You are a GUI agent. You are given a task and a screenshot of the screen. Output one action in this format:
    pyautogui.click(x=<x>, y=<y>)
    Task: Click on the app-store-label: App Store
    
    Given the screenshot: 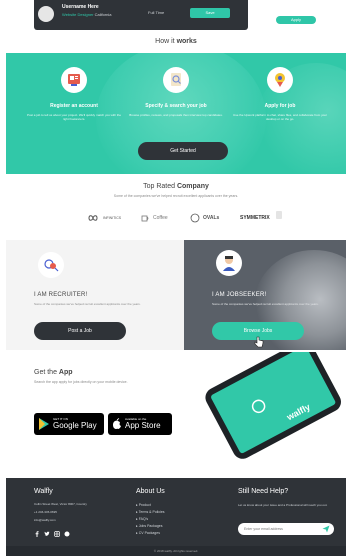 What is the action you would take?
    pyautogui.click(x=143, y=425)
    